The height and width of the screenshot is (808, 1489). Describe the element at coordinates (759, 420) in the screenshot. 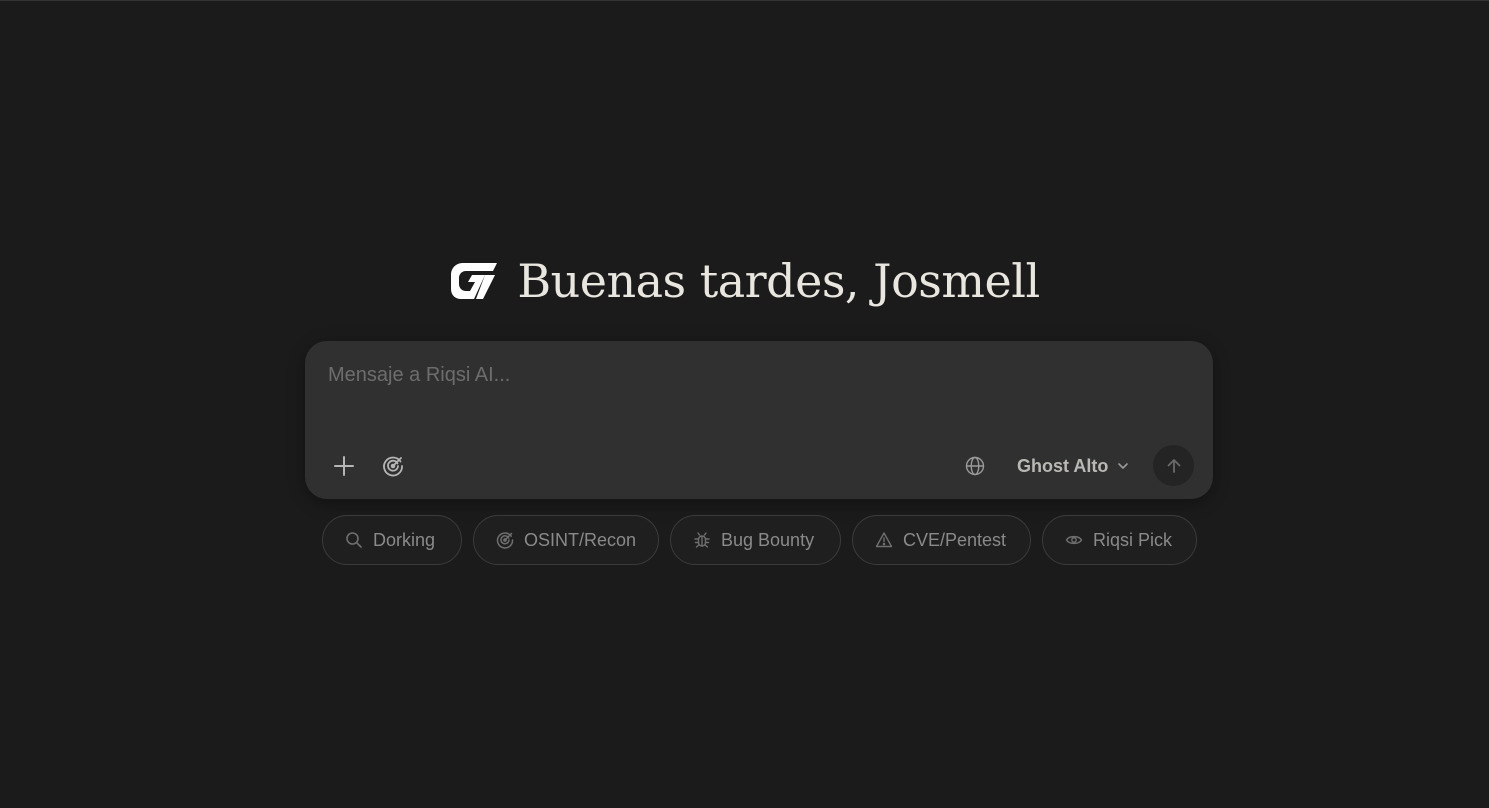

I see `message-composer: Ghost Alto` at that location.